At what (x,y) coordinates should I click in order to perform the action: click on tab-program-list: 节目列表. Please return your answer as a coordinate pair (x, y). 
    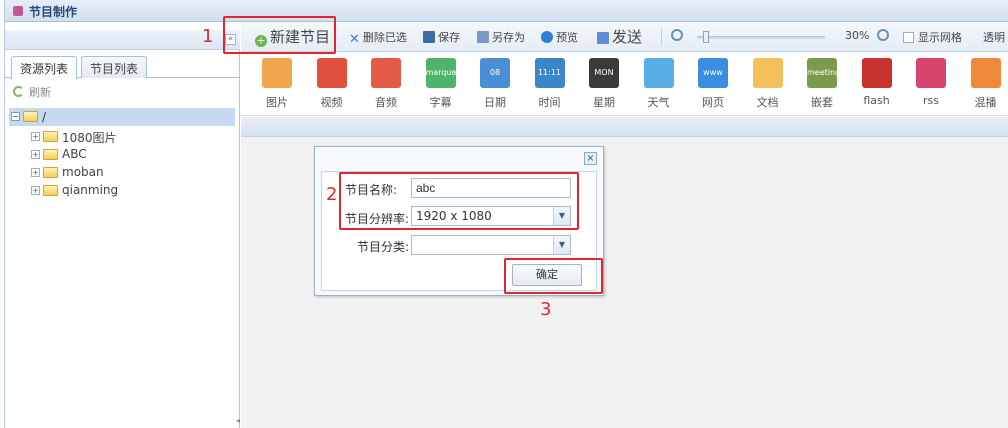
    Looking at the image, I should click on (114, 67).